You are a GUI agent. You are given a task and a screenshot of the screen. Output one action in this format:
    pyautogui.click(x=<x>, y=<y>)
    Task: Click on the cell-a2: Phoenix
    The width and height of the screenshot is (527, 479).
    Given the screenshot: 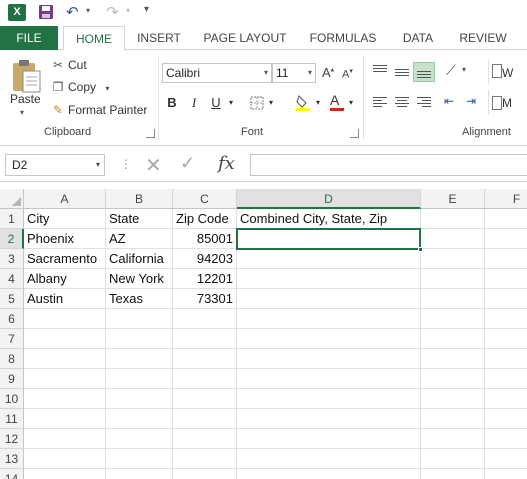 What is the action you would take?
    pyautogui.click(x=65, y=239)
    